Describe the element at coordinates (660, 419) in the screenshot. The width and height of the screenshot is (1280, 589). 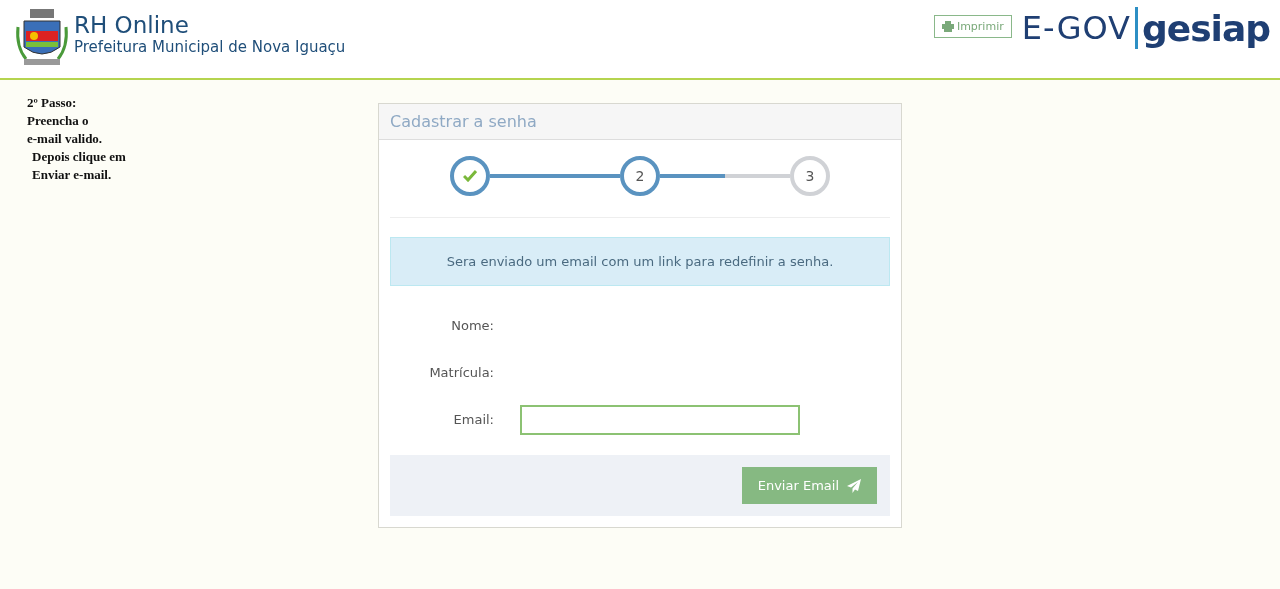
I see `email-field` at that location.